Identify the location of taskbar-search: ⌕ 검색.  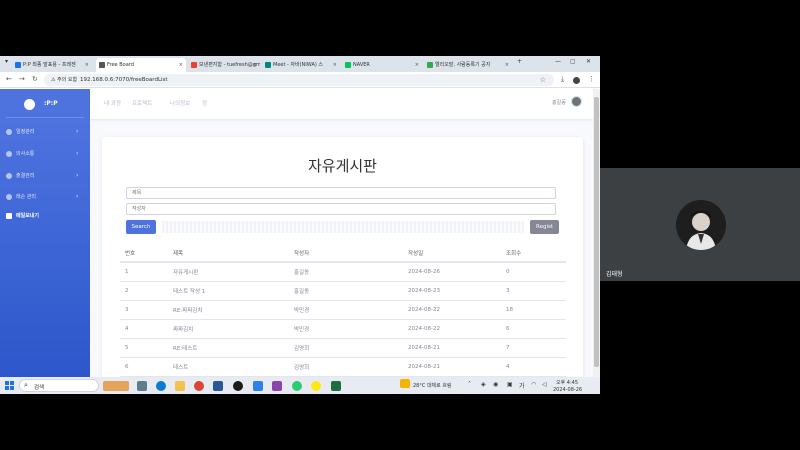
(59, 385).